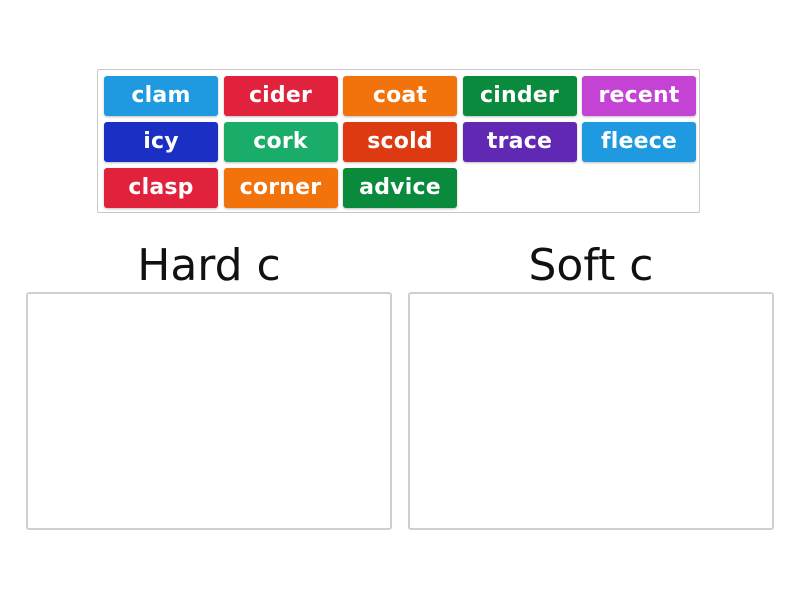 Image resolution: width=800 pixels, height=600 pixels. Describe the element at coordinates (161, 188) in the screenshot. I see `word-tile-clasp: clasp` at that location.